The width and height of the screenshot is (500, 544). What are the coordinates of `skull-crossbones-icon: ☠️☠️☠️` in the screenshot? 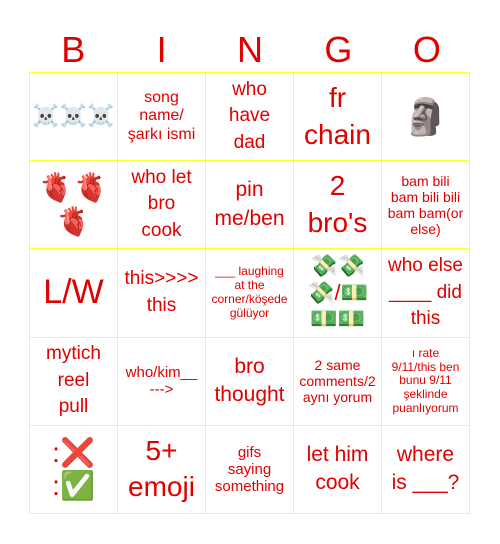 It's located at (74, 117).